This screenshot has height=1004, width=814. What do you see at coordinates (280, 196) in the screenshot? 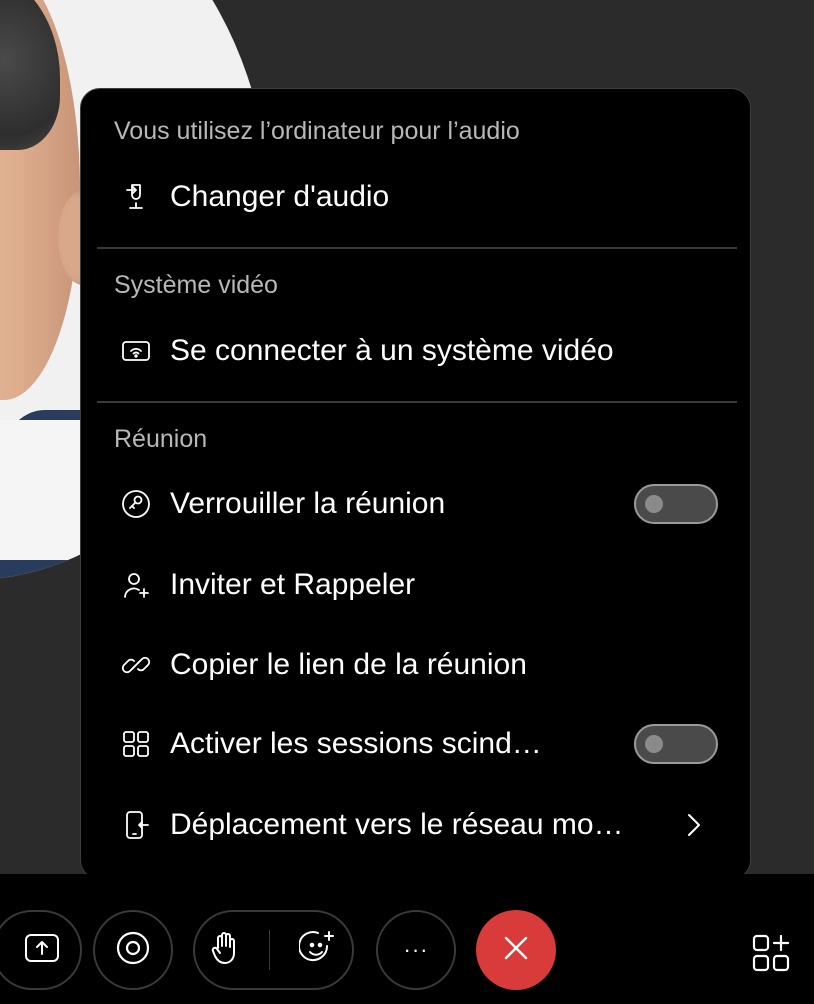
I see `change-audio-label: Changer d'audio` at bounding box center [280, 196].